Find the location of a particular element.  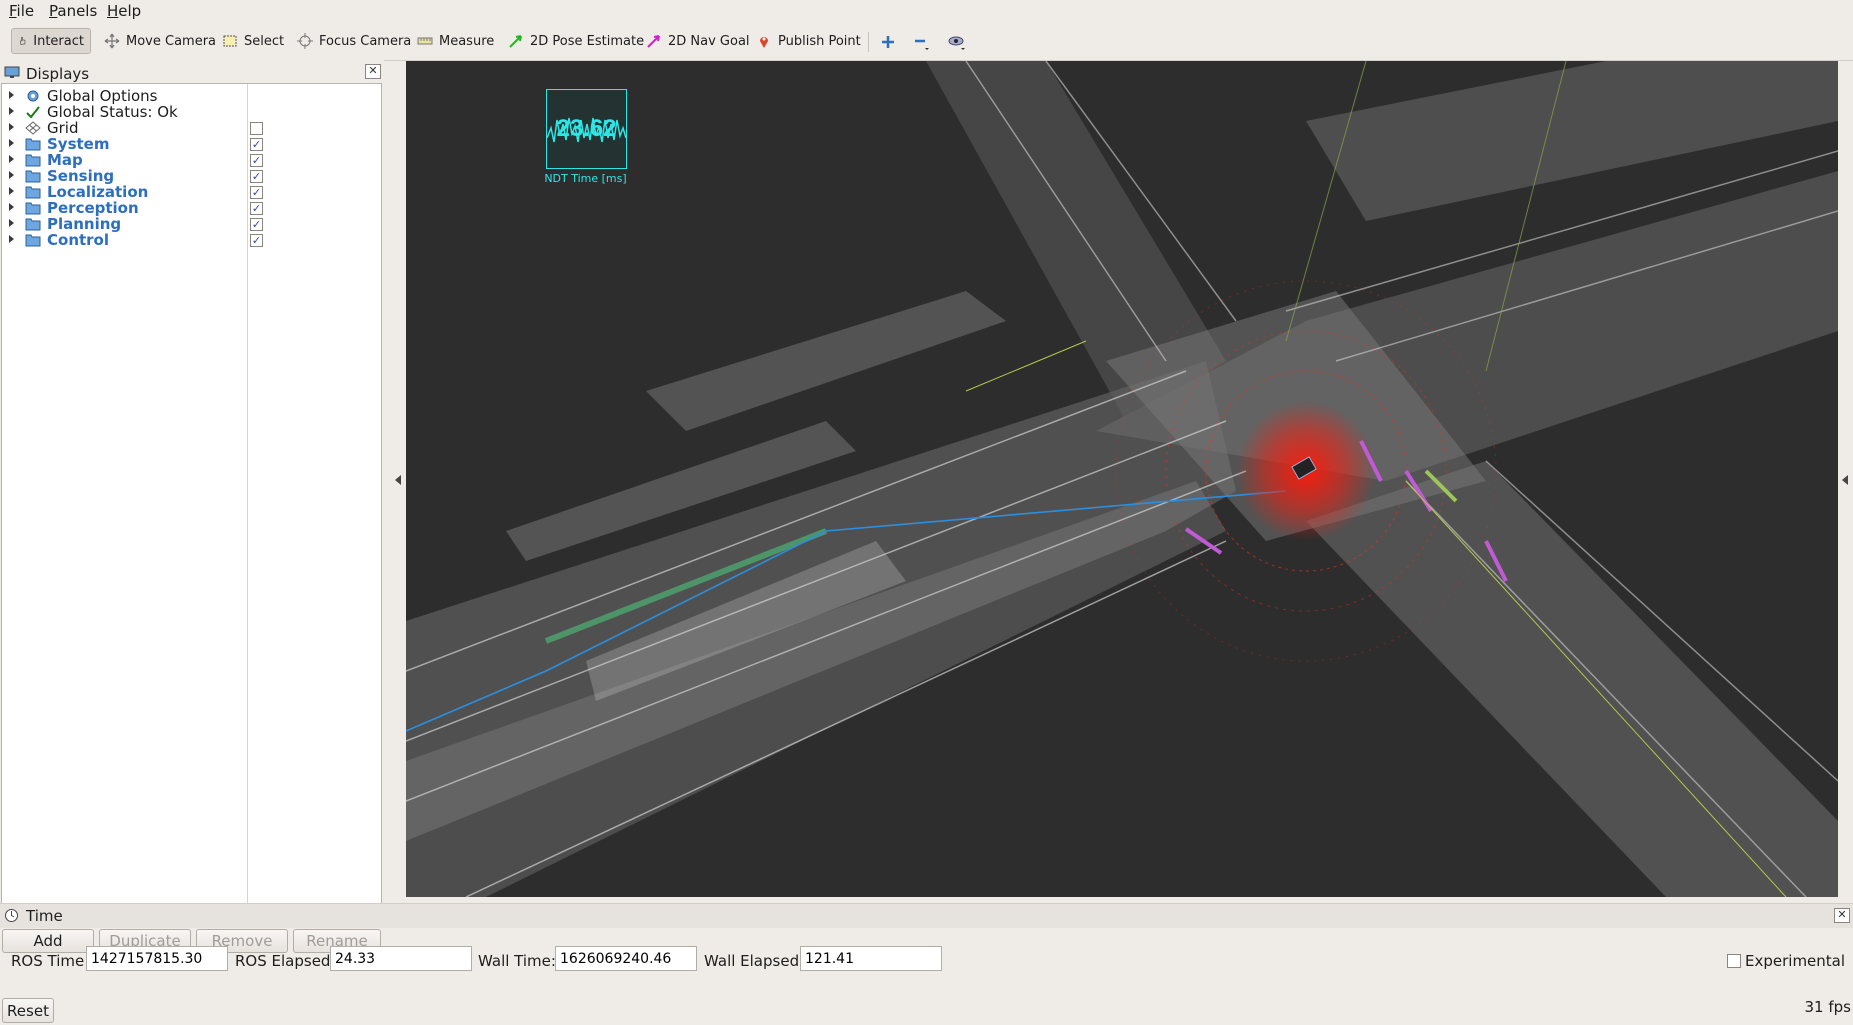

gear-icon is located at coordinates (33, 95).